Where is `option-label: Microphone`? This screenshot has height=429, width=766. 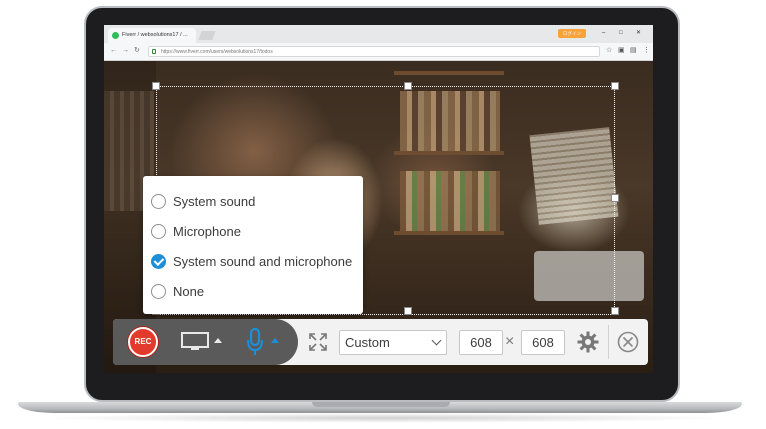 option-label: Microphone is located at coordinates (207, 231).